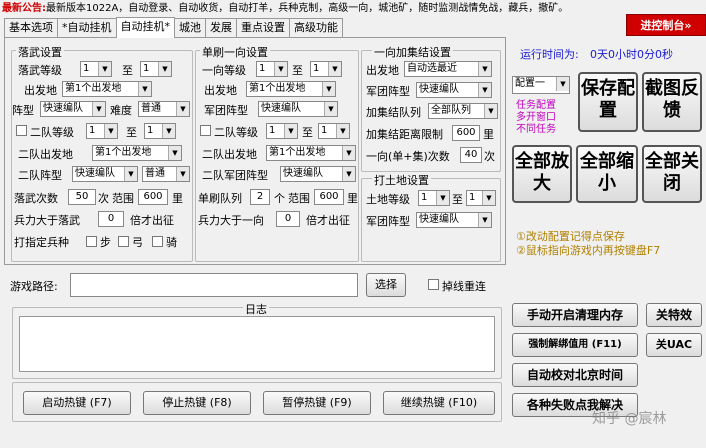 The height and width of the screenshot is (448, 706). What do you see at coordinates (393, 112) in the screenshot?
I see `jj-queue-label: 加集结队列` at bounding box center [393, 112].